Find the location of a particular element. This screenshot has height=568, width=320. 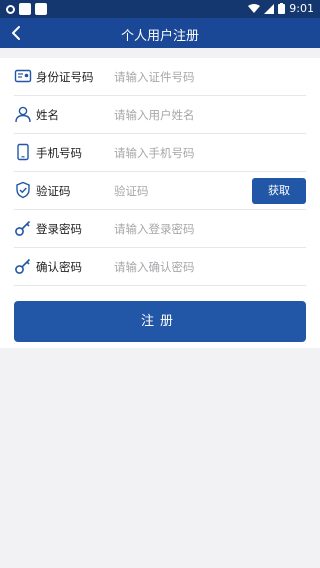

battery-icon is located at coordinates (282, 8).